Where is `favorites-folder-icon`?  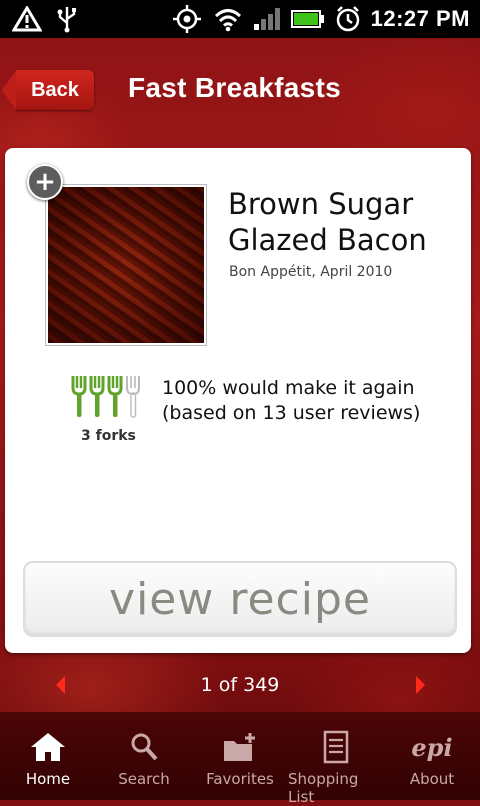 favorites-folder-icon is located at coordinates (240, 747).